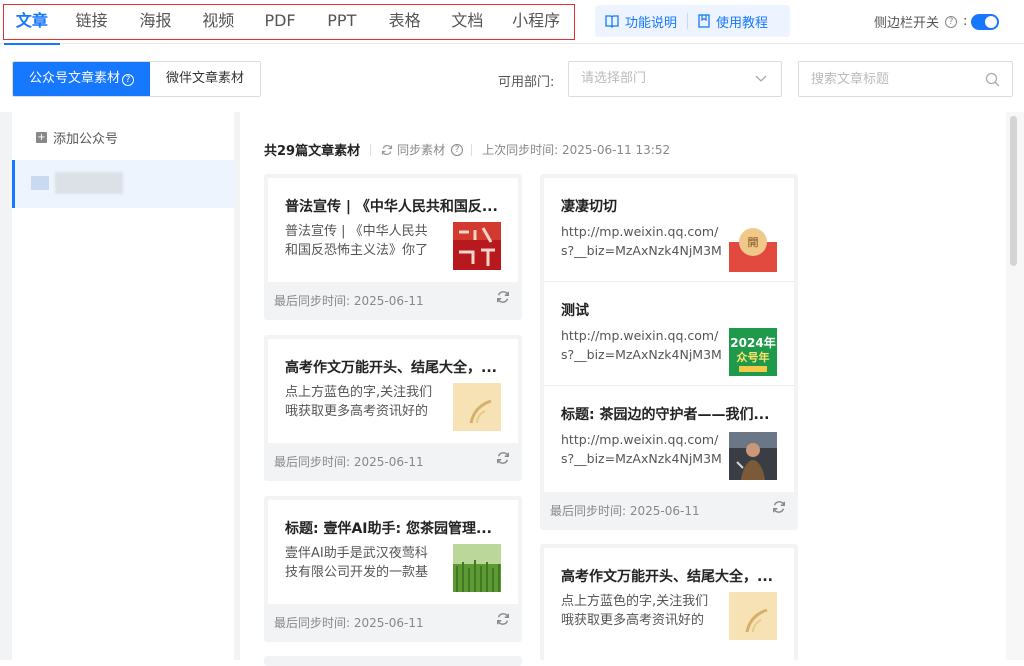 This screenshot has height=666, width=1024. Describe the element at coordinates (753, 357) in the screenshot. I see `svg-text: 众号年` at that location.